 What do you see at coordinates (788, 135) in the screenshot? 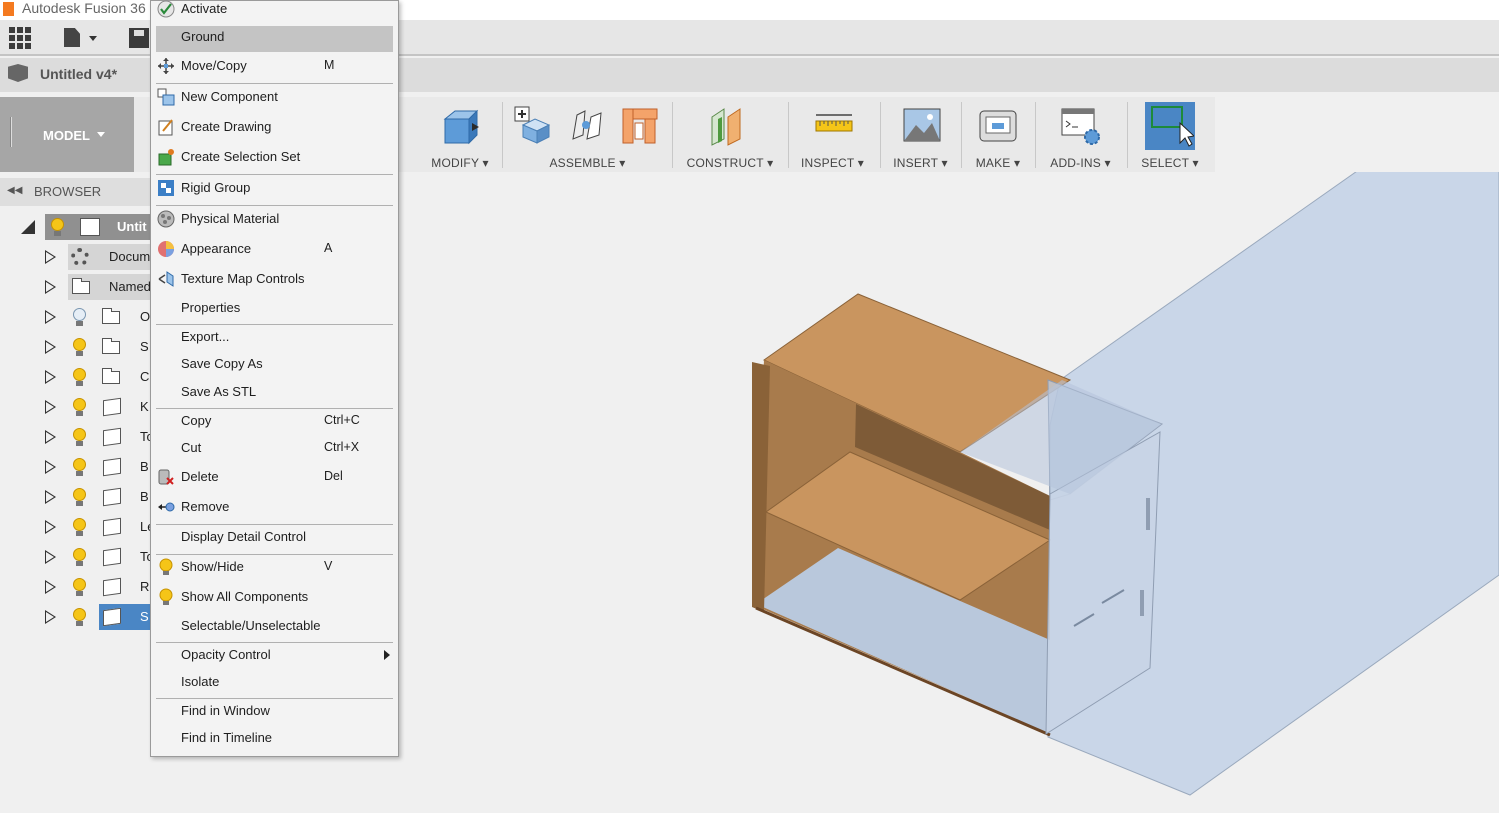
I see `ribbon-separator` at bounding box center [788, 135].